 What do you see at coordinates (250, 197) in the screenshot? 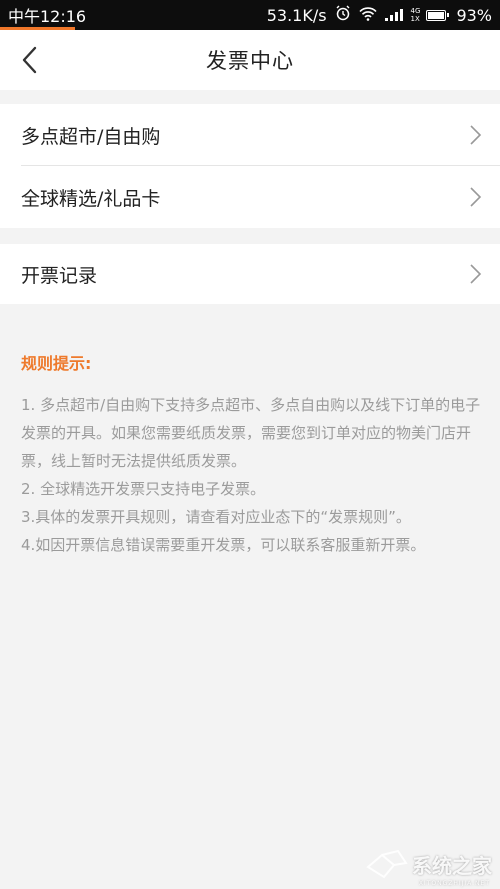
I see `menu-item-global-selection: 全球精选/礼品卡` at bounding box center [250, 197].